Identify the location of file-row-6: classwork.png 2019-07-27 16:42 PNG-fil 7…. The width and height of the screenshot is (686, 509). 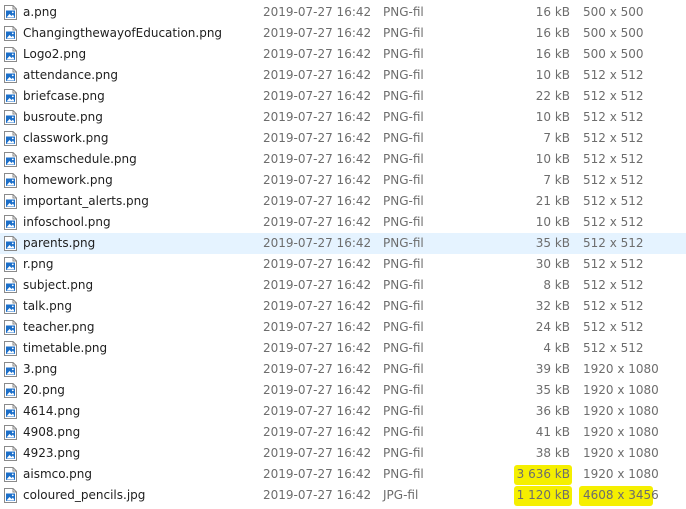
(343, 138).